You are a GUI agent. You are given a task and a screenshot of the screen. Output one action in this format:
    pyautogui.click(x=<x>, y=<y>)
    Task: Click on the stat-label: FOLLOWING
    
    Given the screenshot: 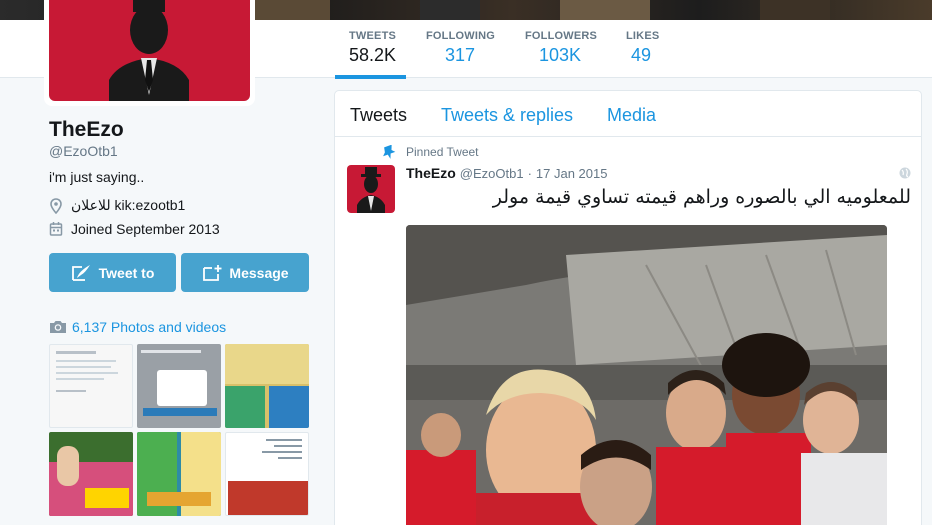 What is the action you would take?
    pyautogui.click(x=461, y=36)
    